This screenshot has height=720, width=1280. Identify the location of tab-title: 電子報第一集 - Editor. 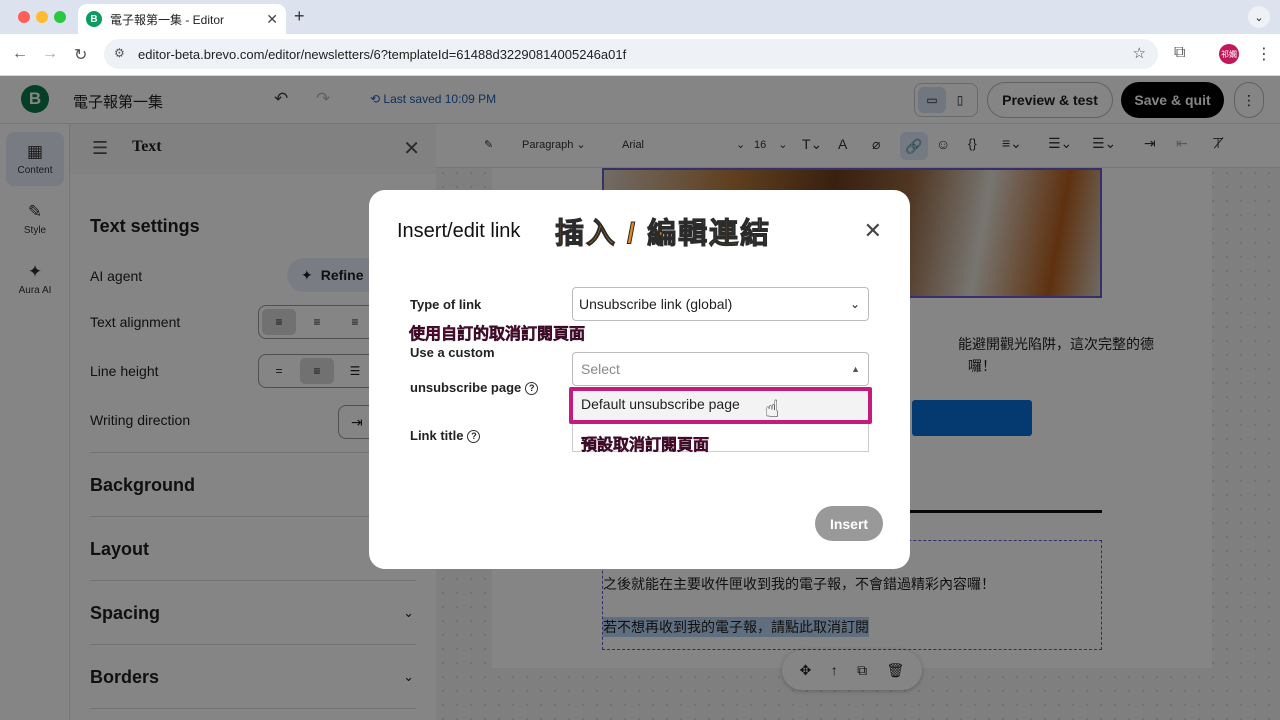
(167, 19).